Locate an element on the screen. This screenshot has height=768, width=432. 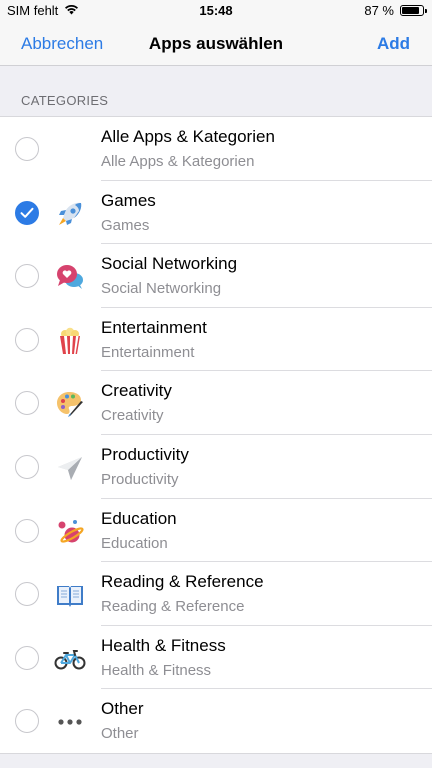
more-dots-icon is located at coordinates (70, 722).